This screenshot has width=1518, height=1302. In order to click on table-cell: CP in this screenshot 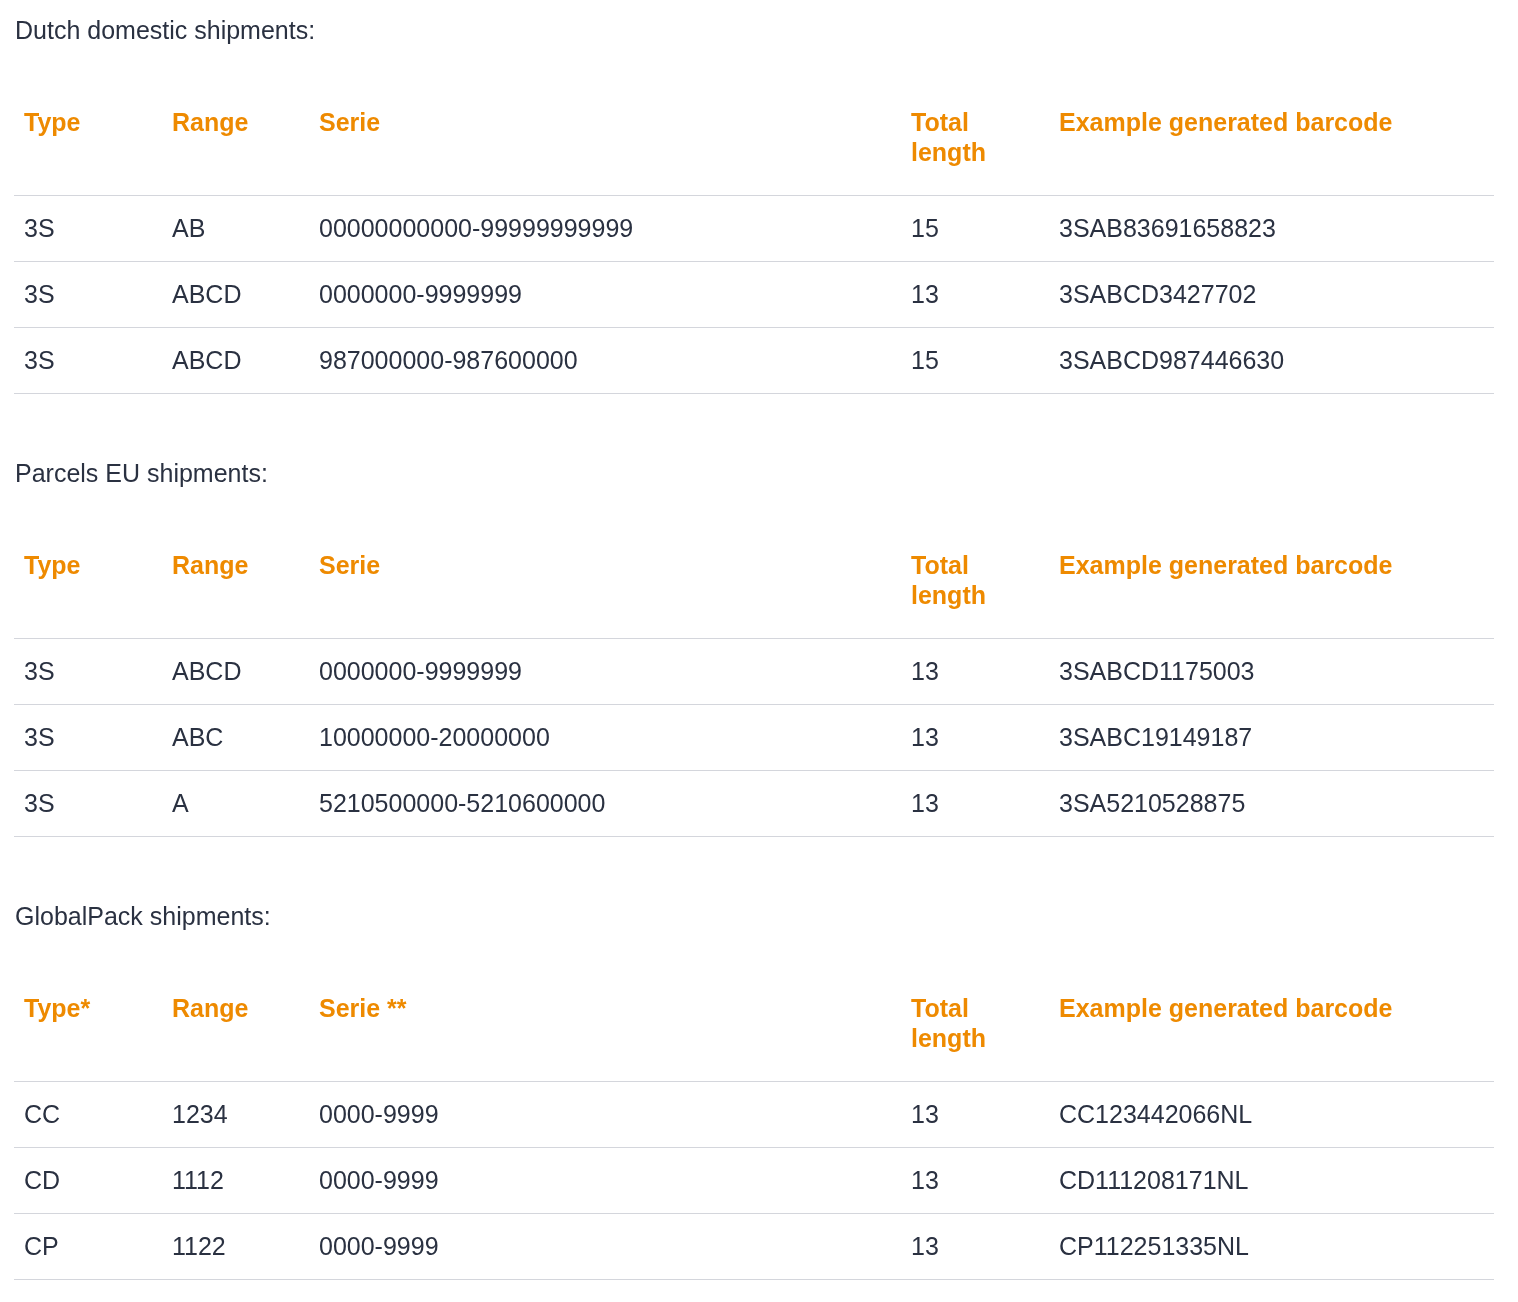, I will do `click(41, 1246)`.